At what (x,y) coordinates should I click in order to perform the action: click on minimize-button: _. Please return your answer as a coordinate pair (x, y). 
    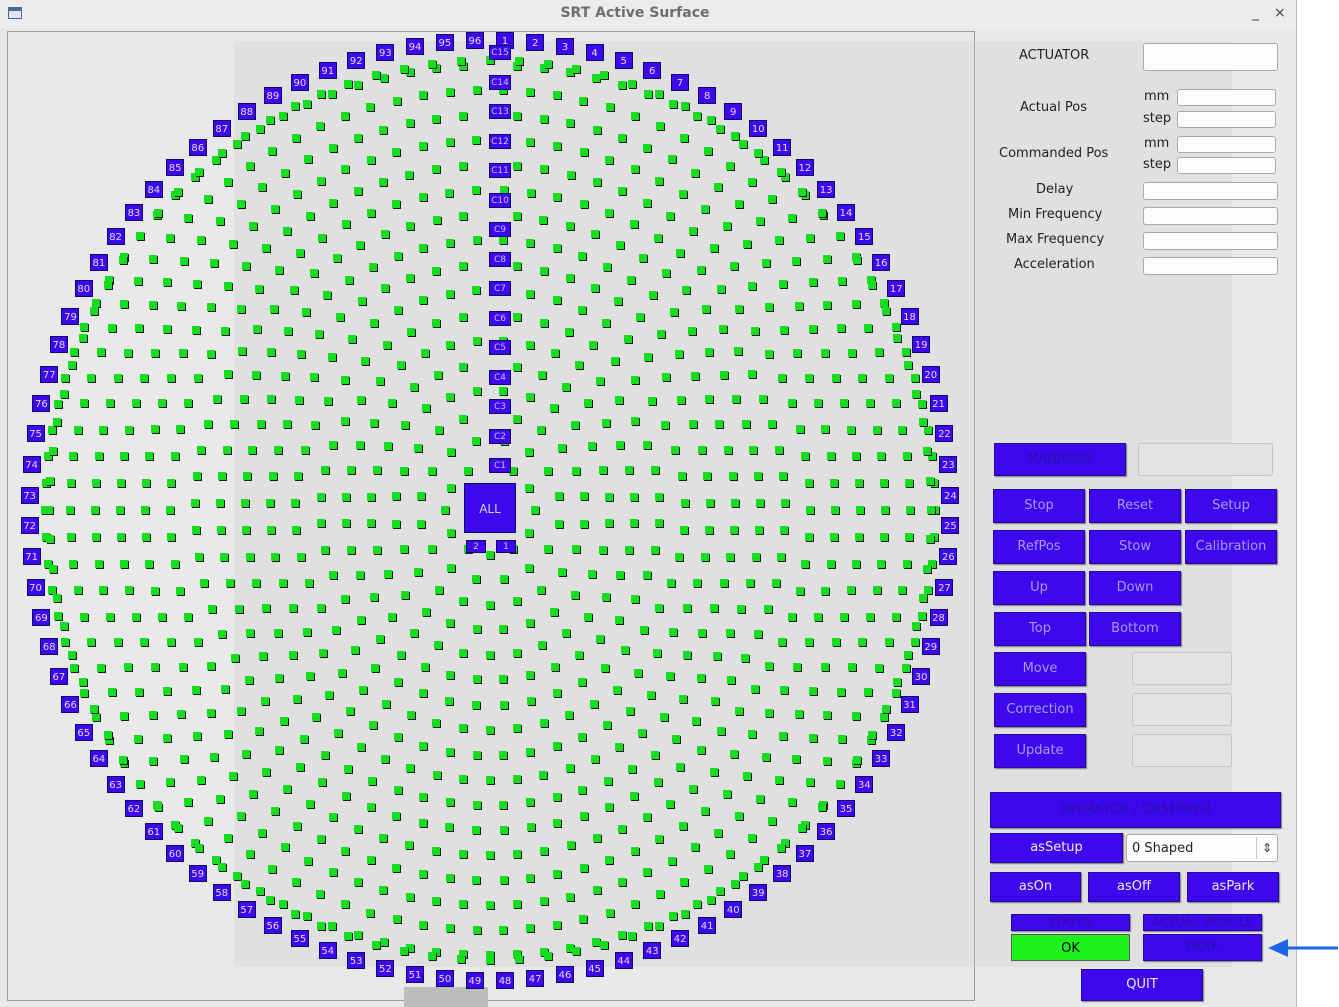
    Looking at the image, I should click on (1255, 13).